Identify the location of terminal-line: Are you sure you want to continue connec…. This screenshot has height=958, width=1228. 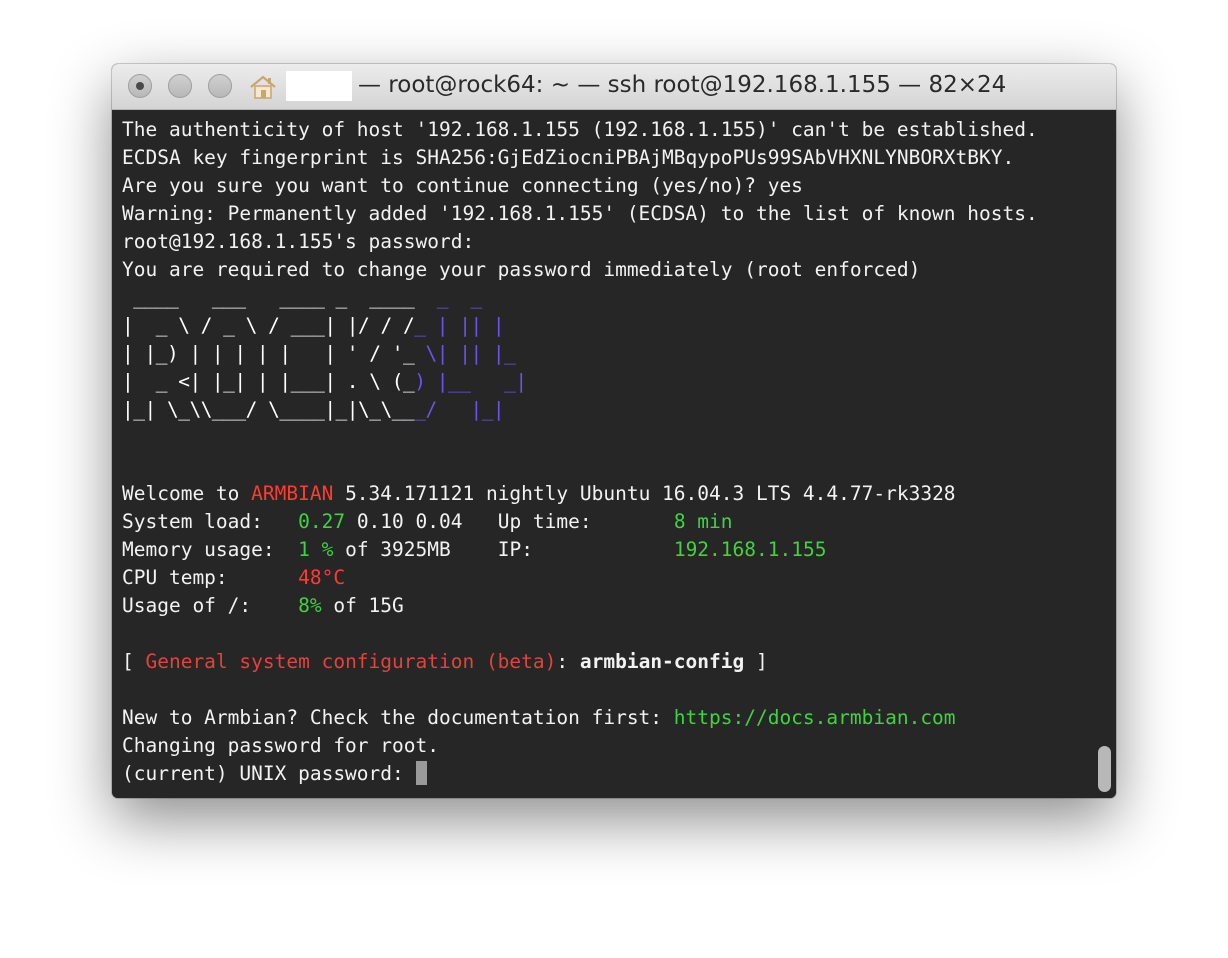
(462, 185).